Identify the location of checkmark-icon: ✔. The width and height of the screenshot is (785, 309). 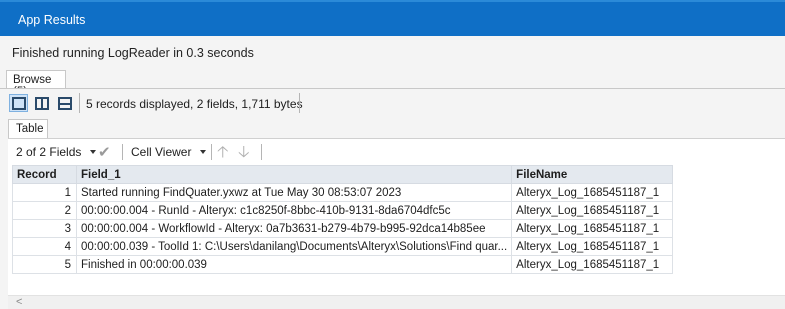
(104, 152).